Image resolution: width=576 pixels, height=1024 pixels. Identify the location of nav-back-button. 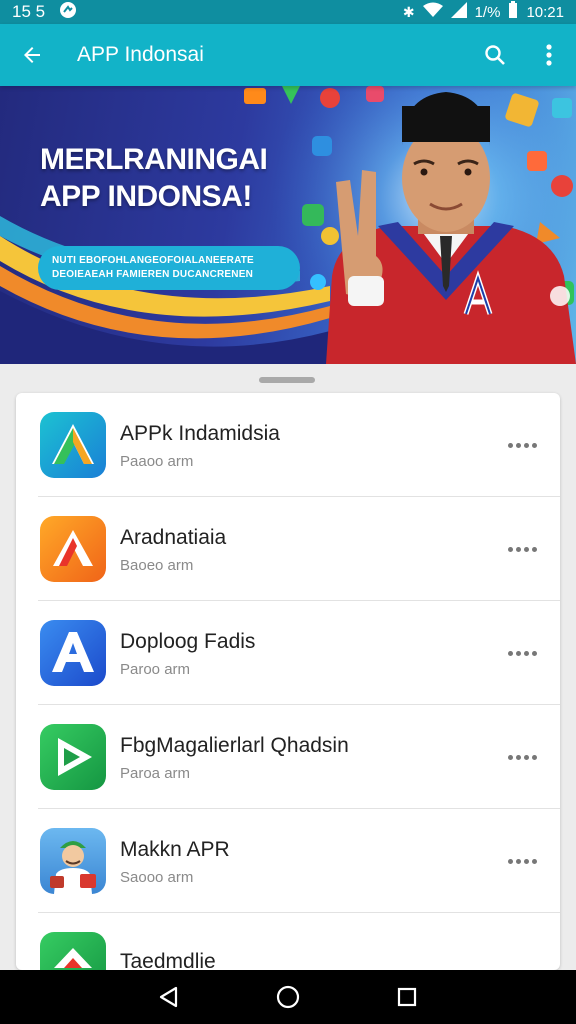
(169, 997).